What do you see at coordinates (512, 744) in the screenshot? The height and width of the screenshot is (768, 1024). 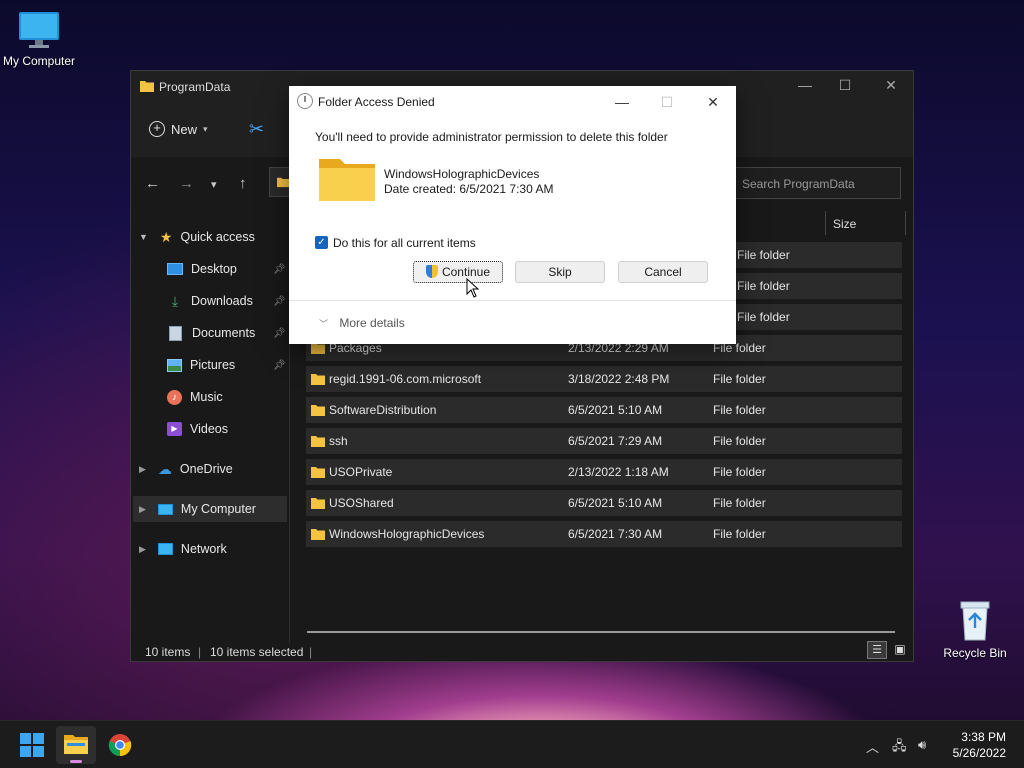 I see `taskbar: ︿ 🖧︎ 🔊︎ 3:38 PM 5/26/2022` at bounding box center [512, 744].